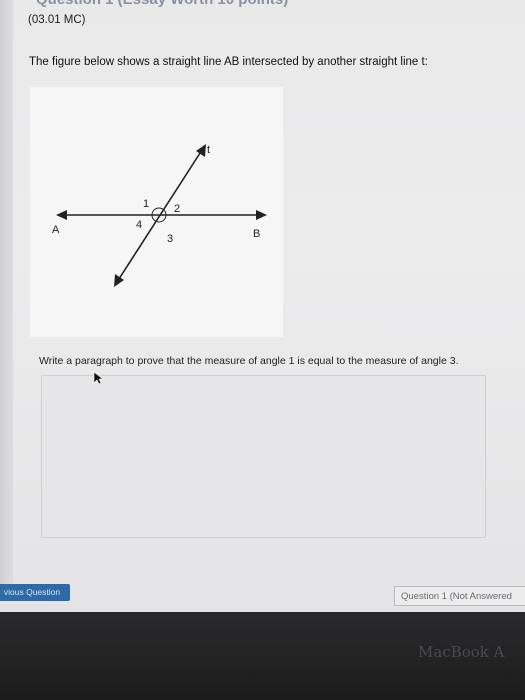 This screenshot has height=700, width=525. Describe the element at coordinates (256, 234) in the screenshot. I see `label-b: B` at that location.